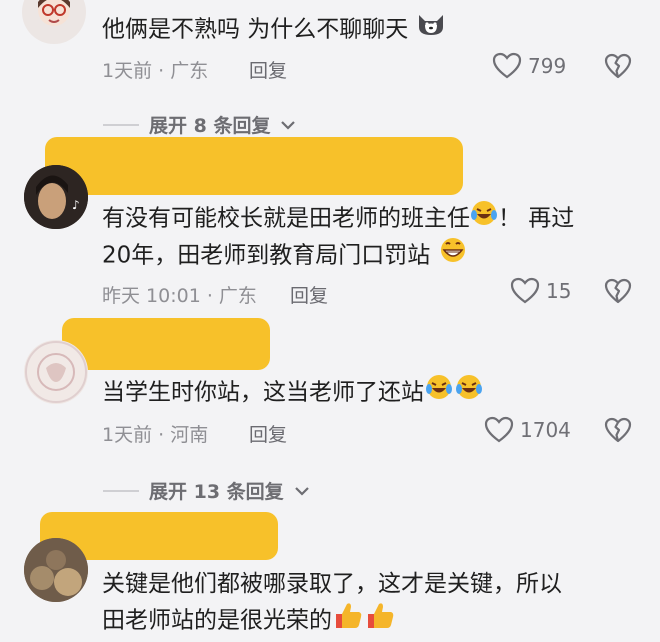 The width and height of the screenshot is (660, 642). I want to click on like-button: 1704, so click(527, 430).